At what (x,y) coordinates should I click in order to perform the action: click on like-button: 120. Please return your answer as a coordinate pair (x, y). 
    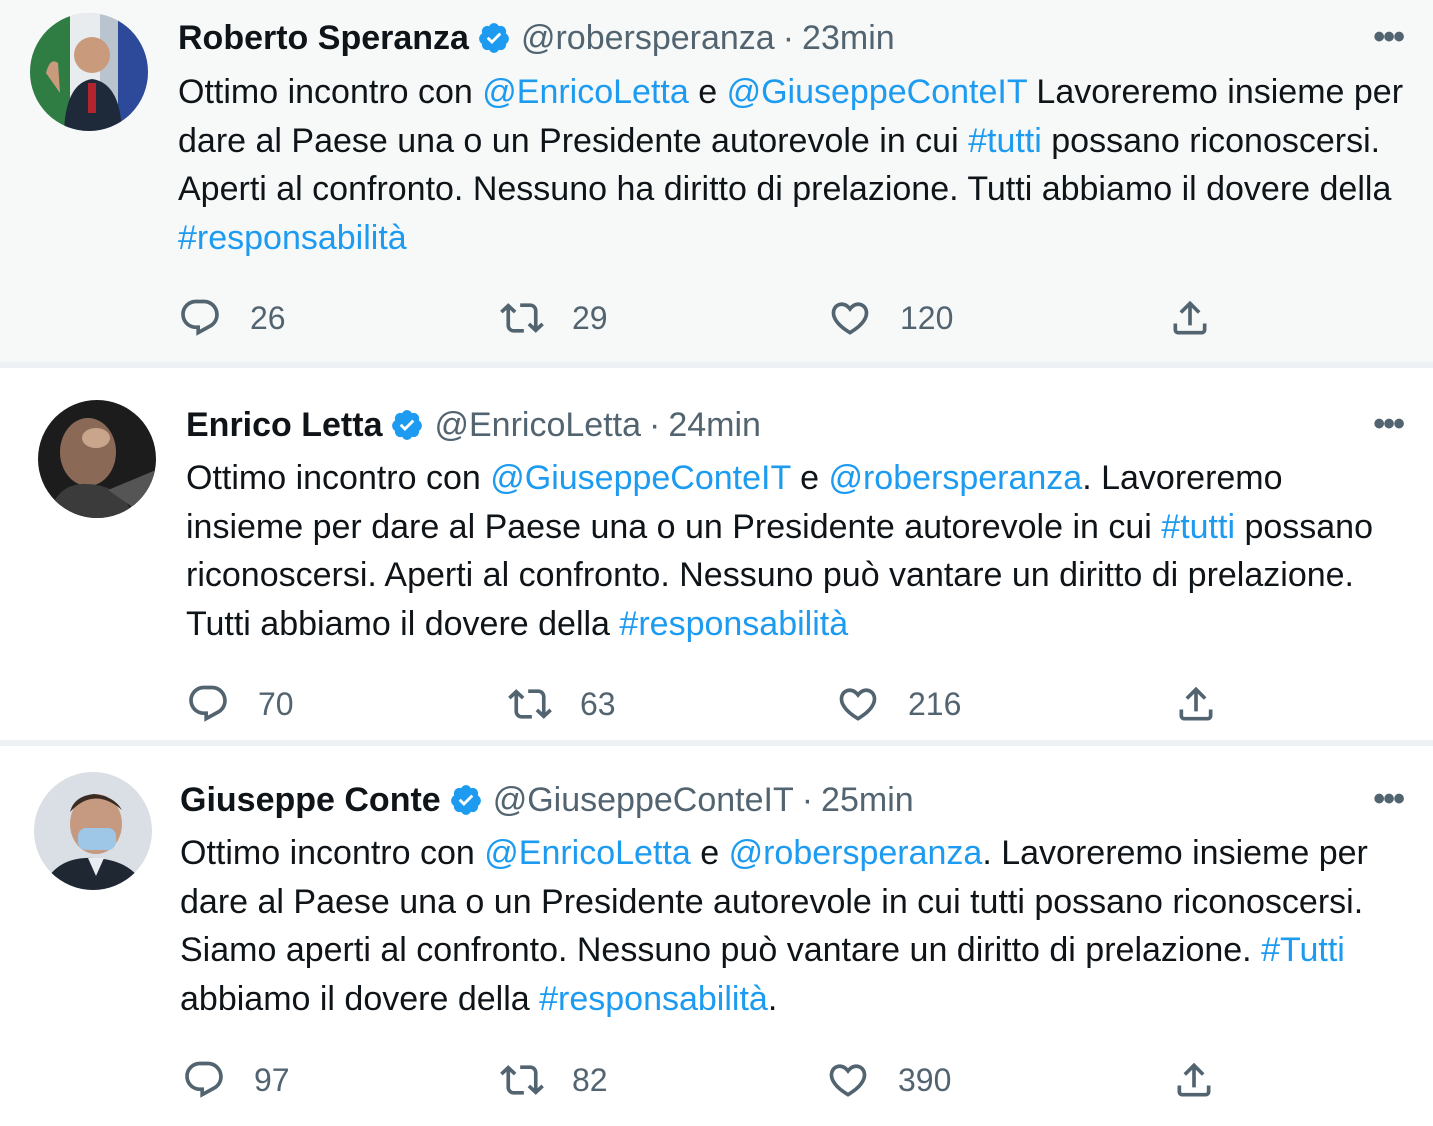
    Looking at the image, I should click on (890, 318).